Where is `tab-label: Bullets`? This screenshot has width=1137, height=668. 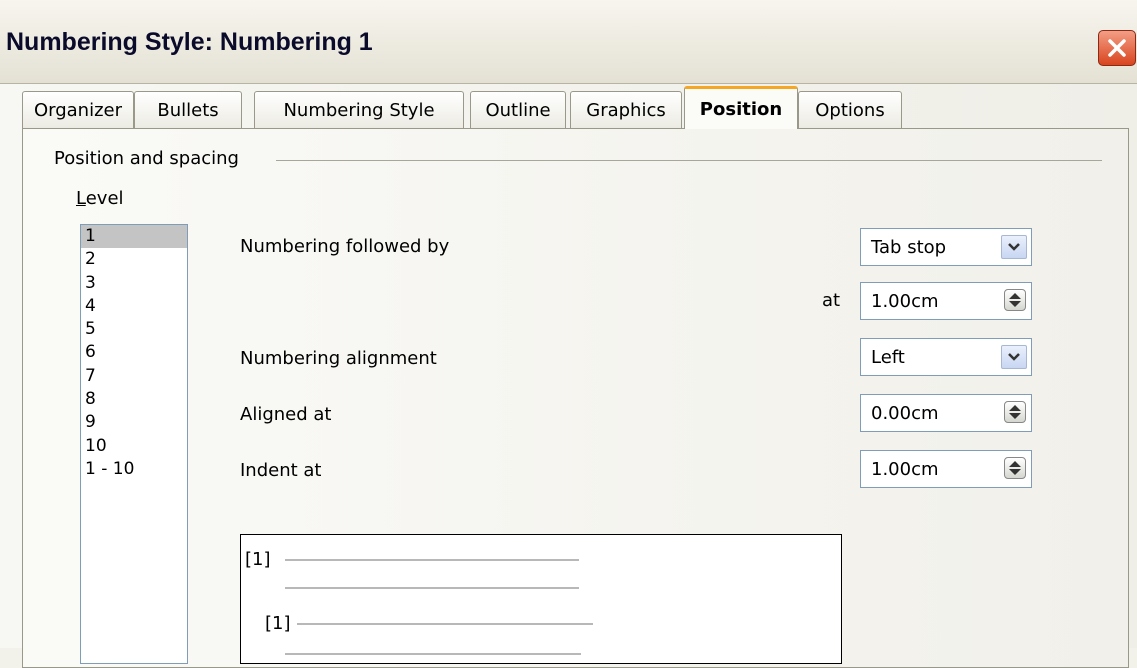
tab-label: Bullets is located at coordinates (188, 110).